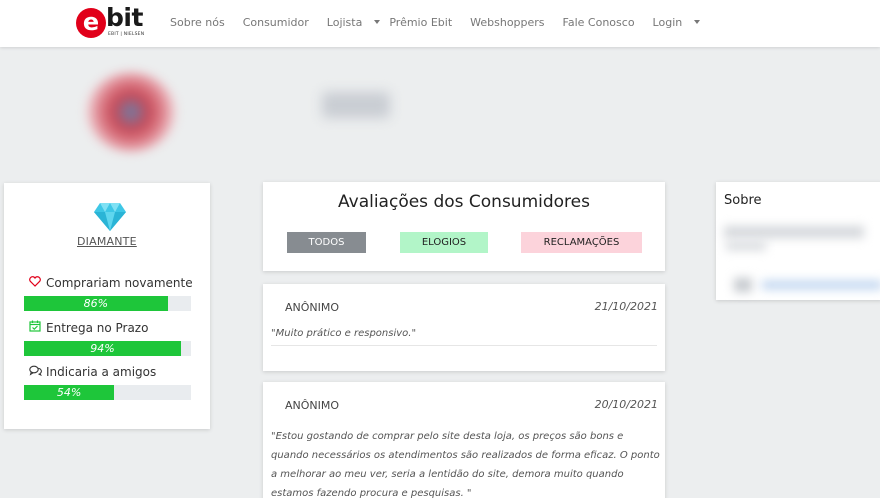 The width and height of the screenshot is (880, 498). I want to click on filter-all-button: TODOS, so click(326, 242).